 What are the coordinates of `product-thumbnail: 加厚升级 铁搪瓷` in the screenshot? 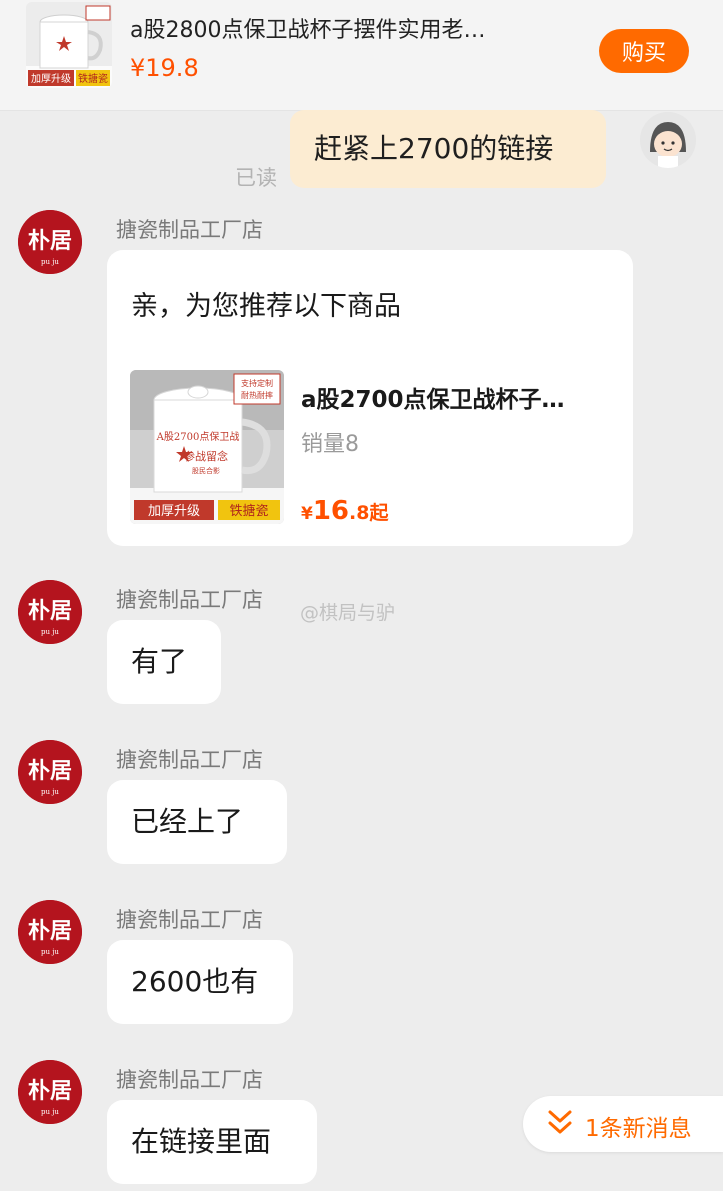 It's located at (69, 45).